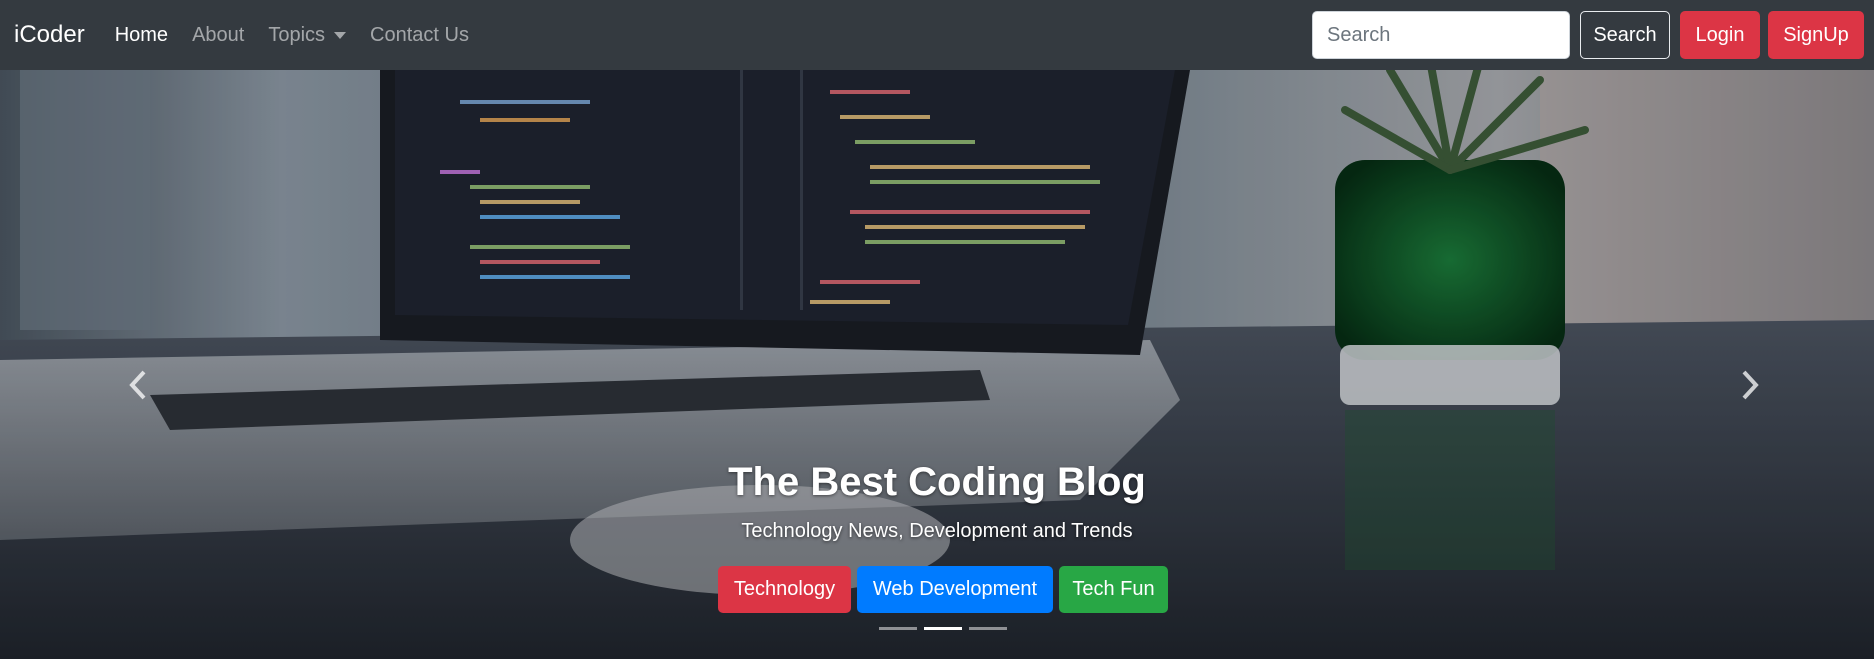 This screenshot has height=659, width=1874. I want to click on tech-fun-button: Tech Fun, so click(1113, 589).